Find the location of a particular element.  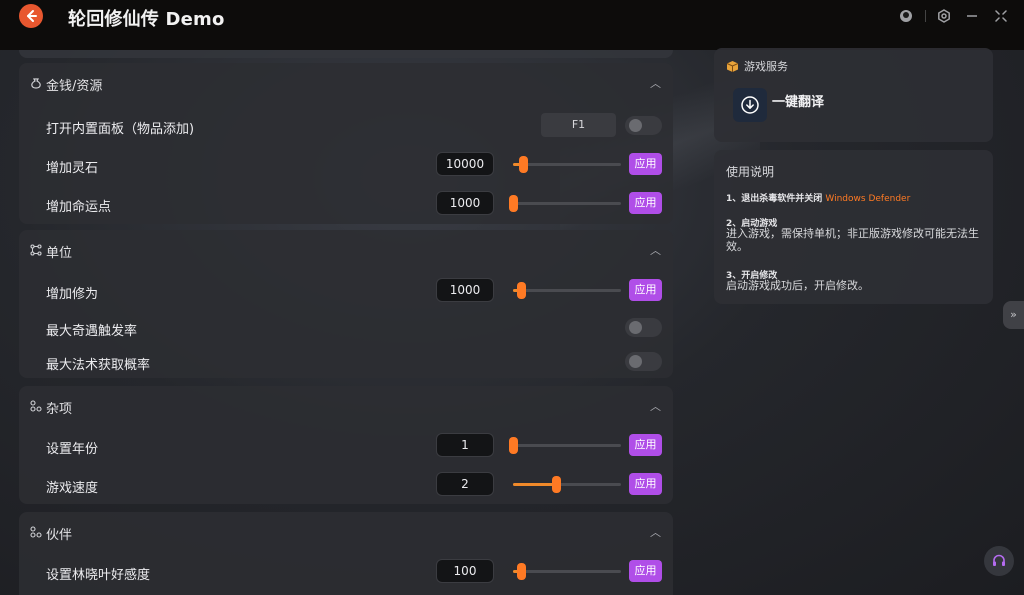

user-avatar-icon is located at coordinates (906, 16).